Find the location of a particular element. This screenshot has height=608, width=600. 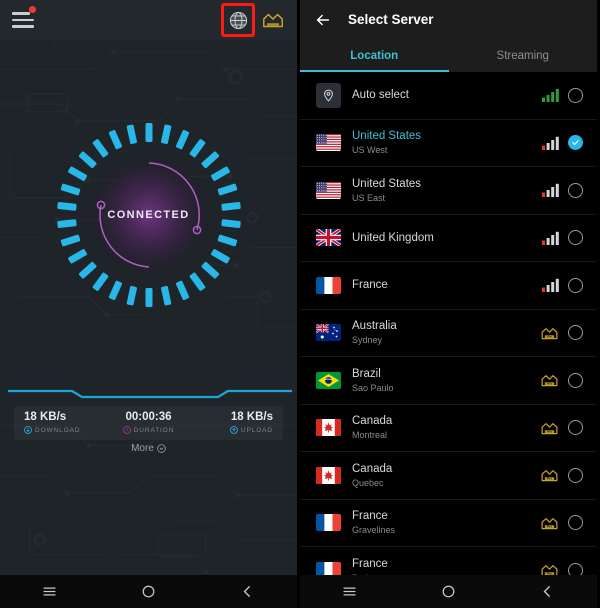

flag-us is located at coordinates (328, 143).